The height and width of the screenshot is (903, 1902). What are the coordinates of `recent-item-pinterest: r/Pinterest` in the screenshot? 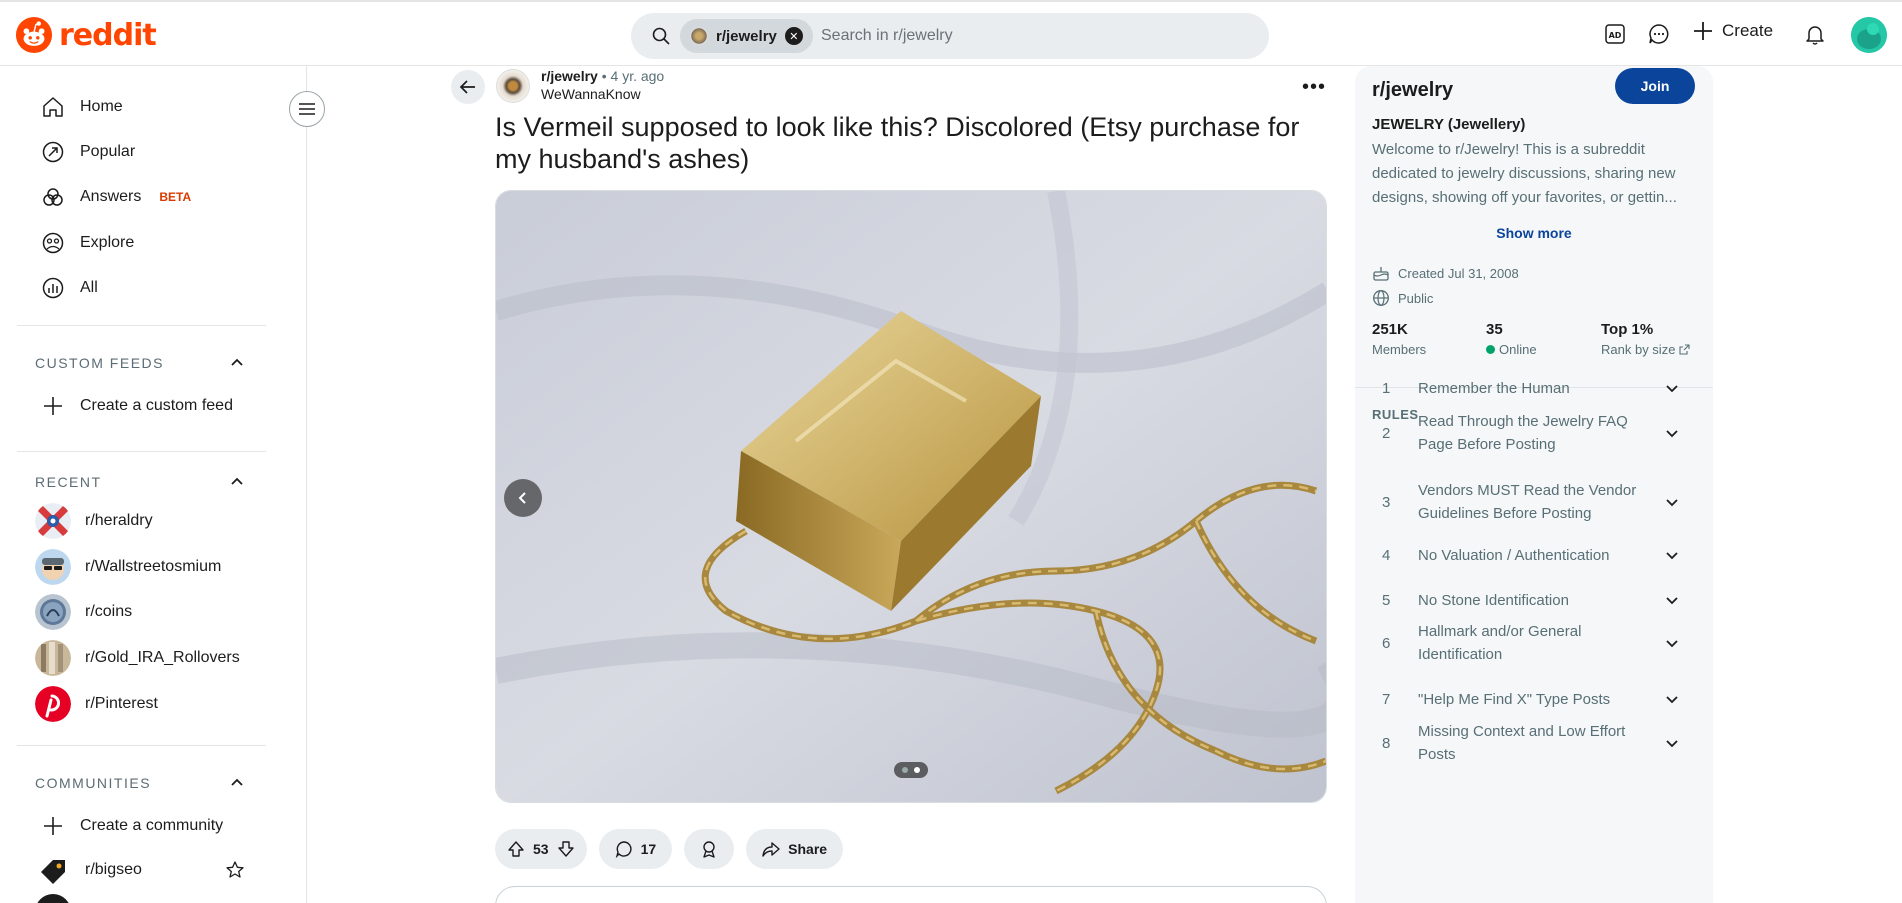 It's located at (96, 704).